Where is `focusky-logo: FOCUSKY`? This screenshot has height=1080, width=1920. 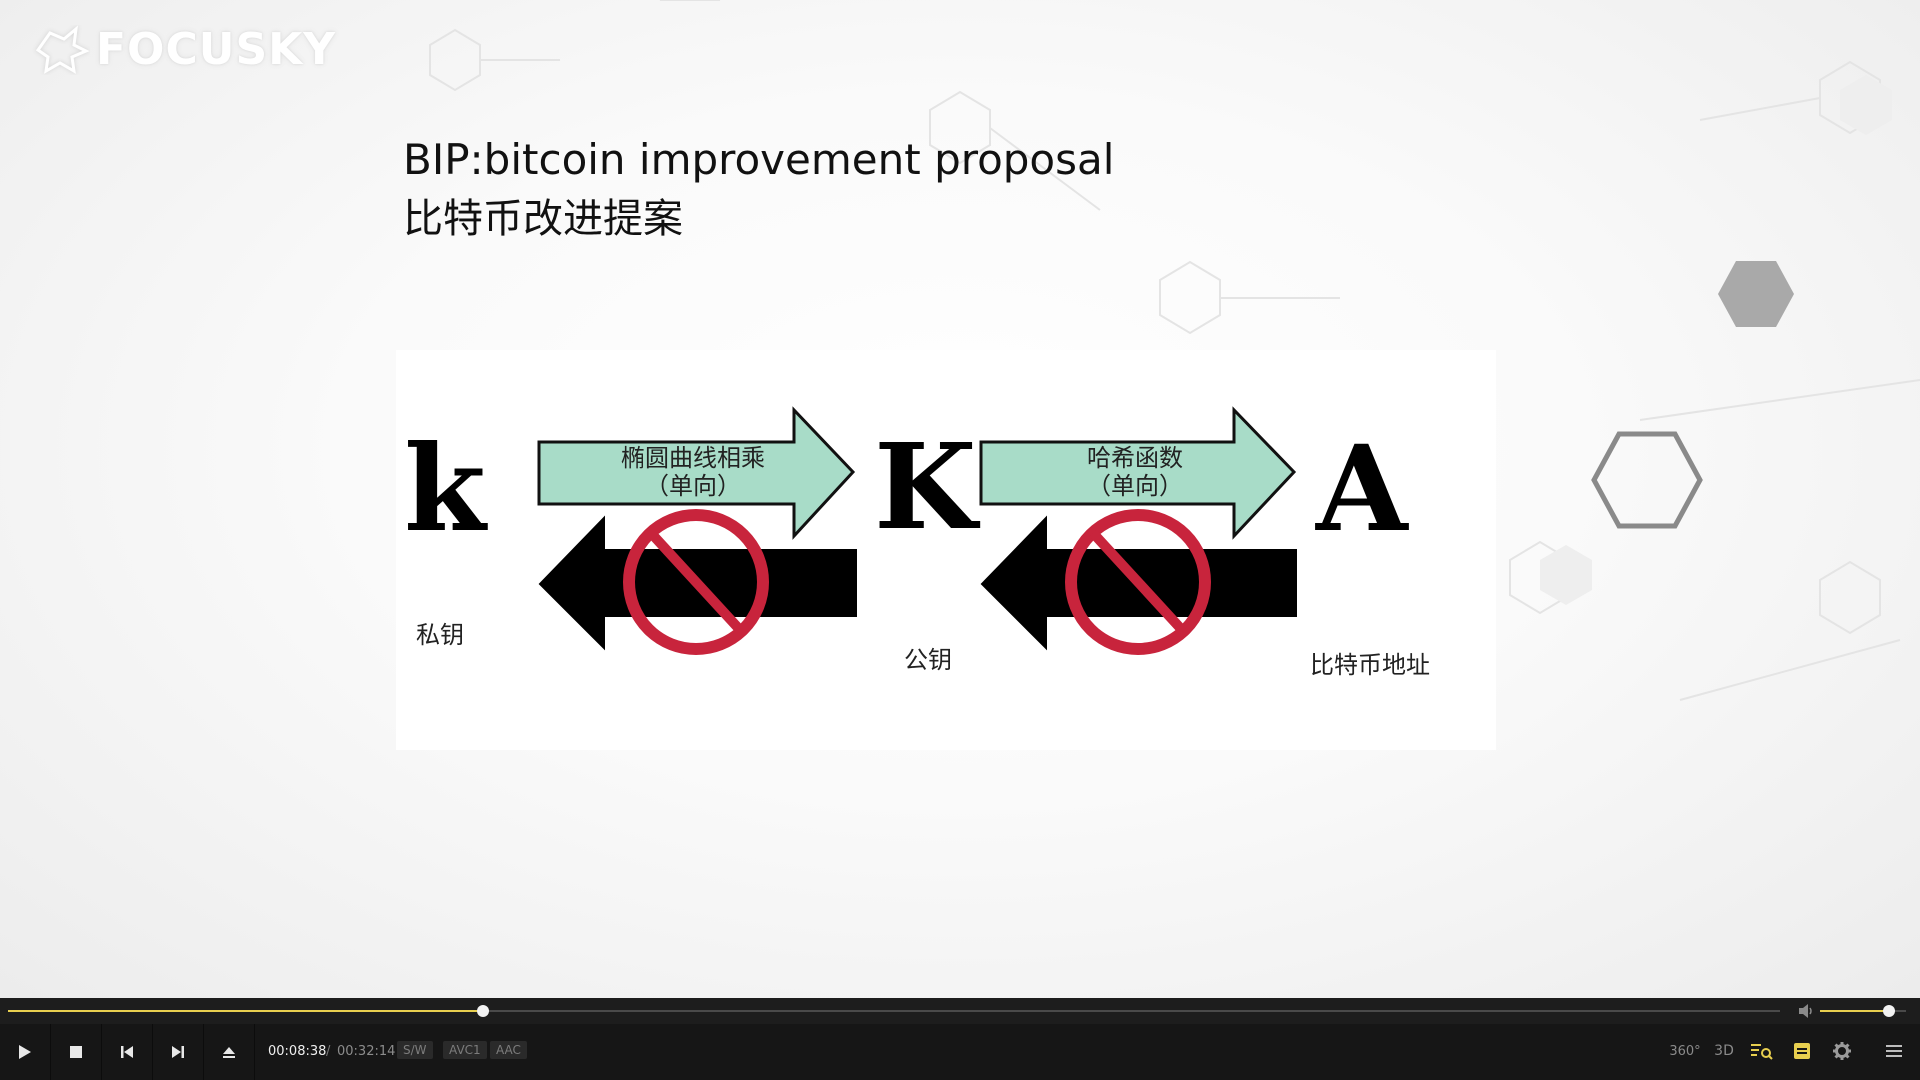
focusky-logo: FOCUSKY is located at coordinates (183, 49).